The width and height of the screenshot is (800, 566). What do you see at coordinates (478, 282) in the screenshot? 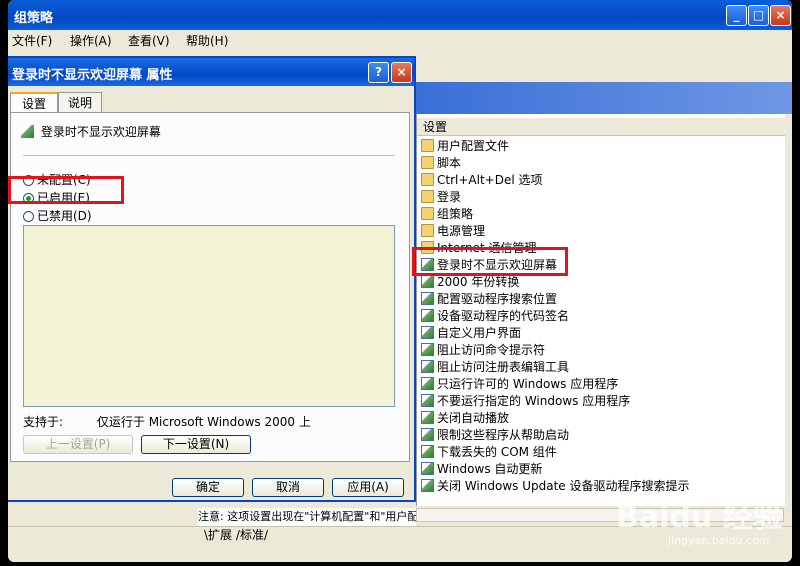
I see `list-item-label: 2000 年份转换` at bounding box center [478, 282].